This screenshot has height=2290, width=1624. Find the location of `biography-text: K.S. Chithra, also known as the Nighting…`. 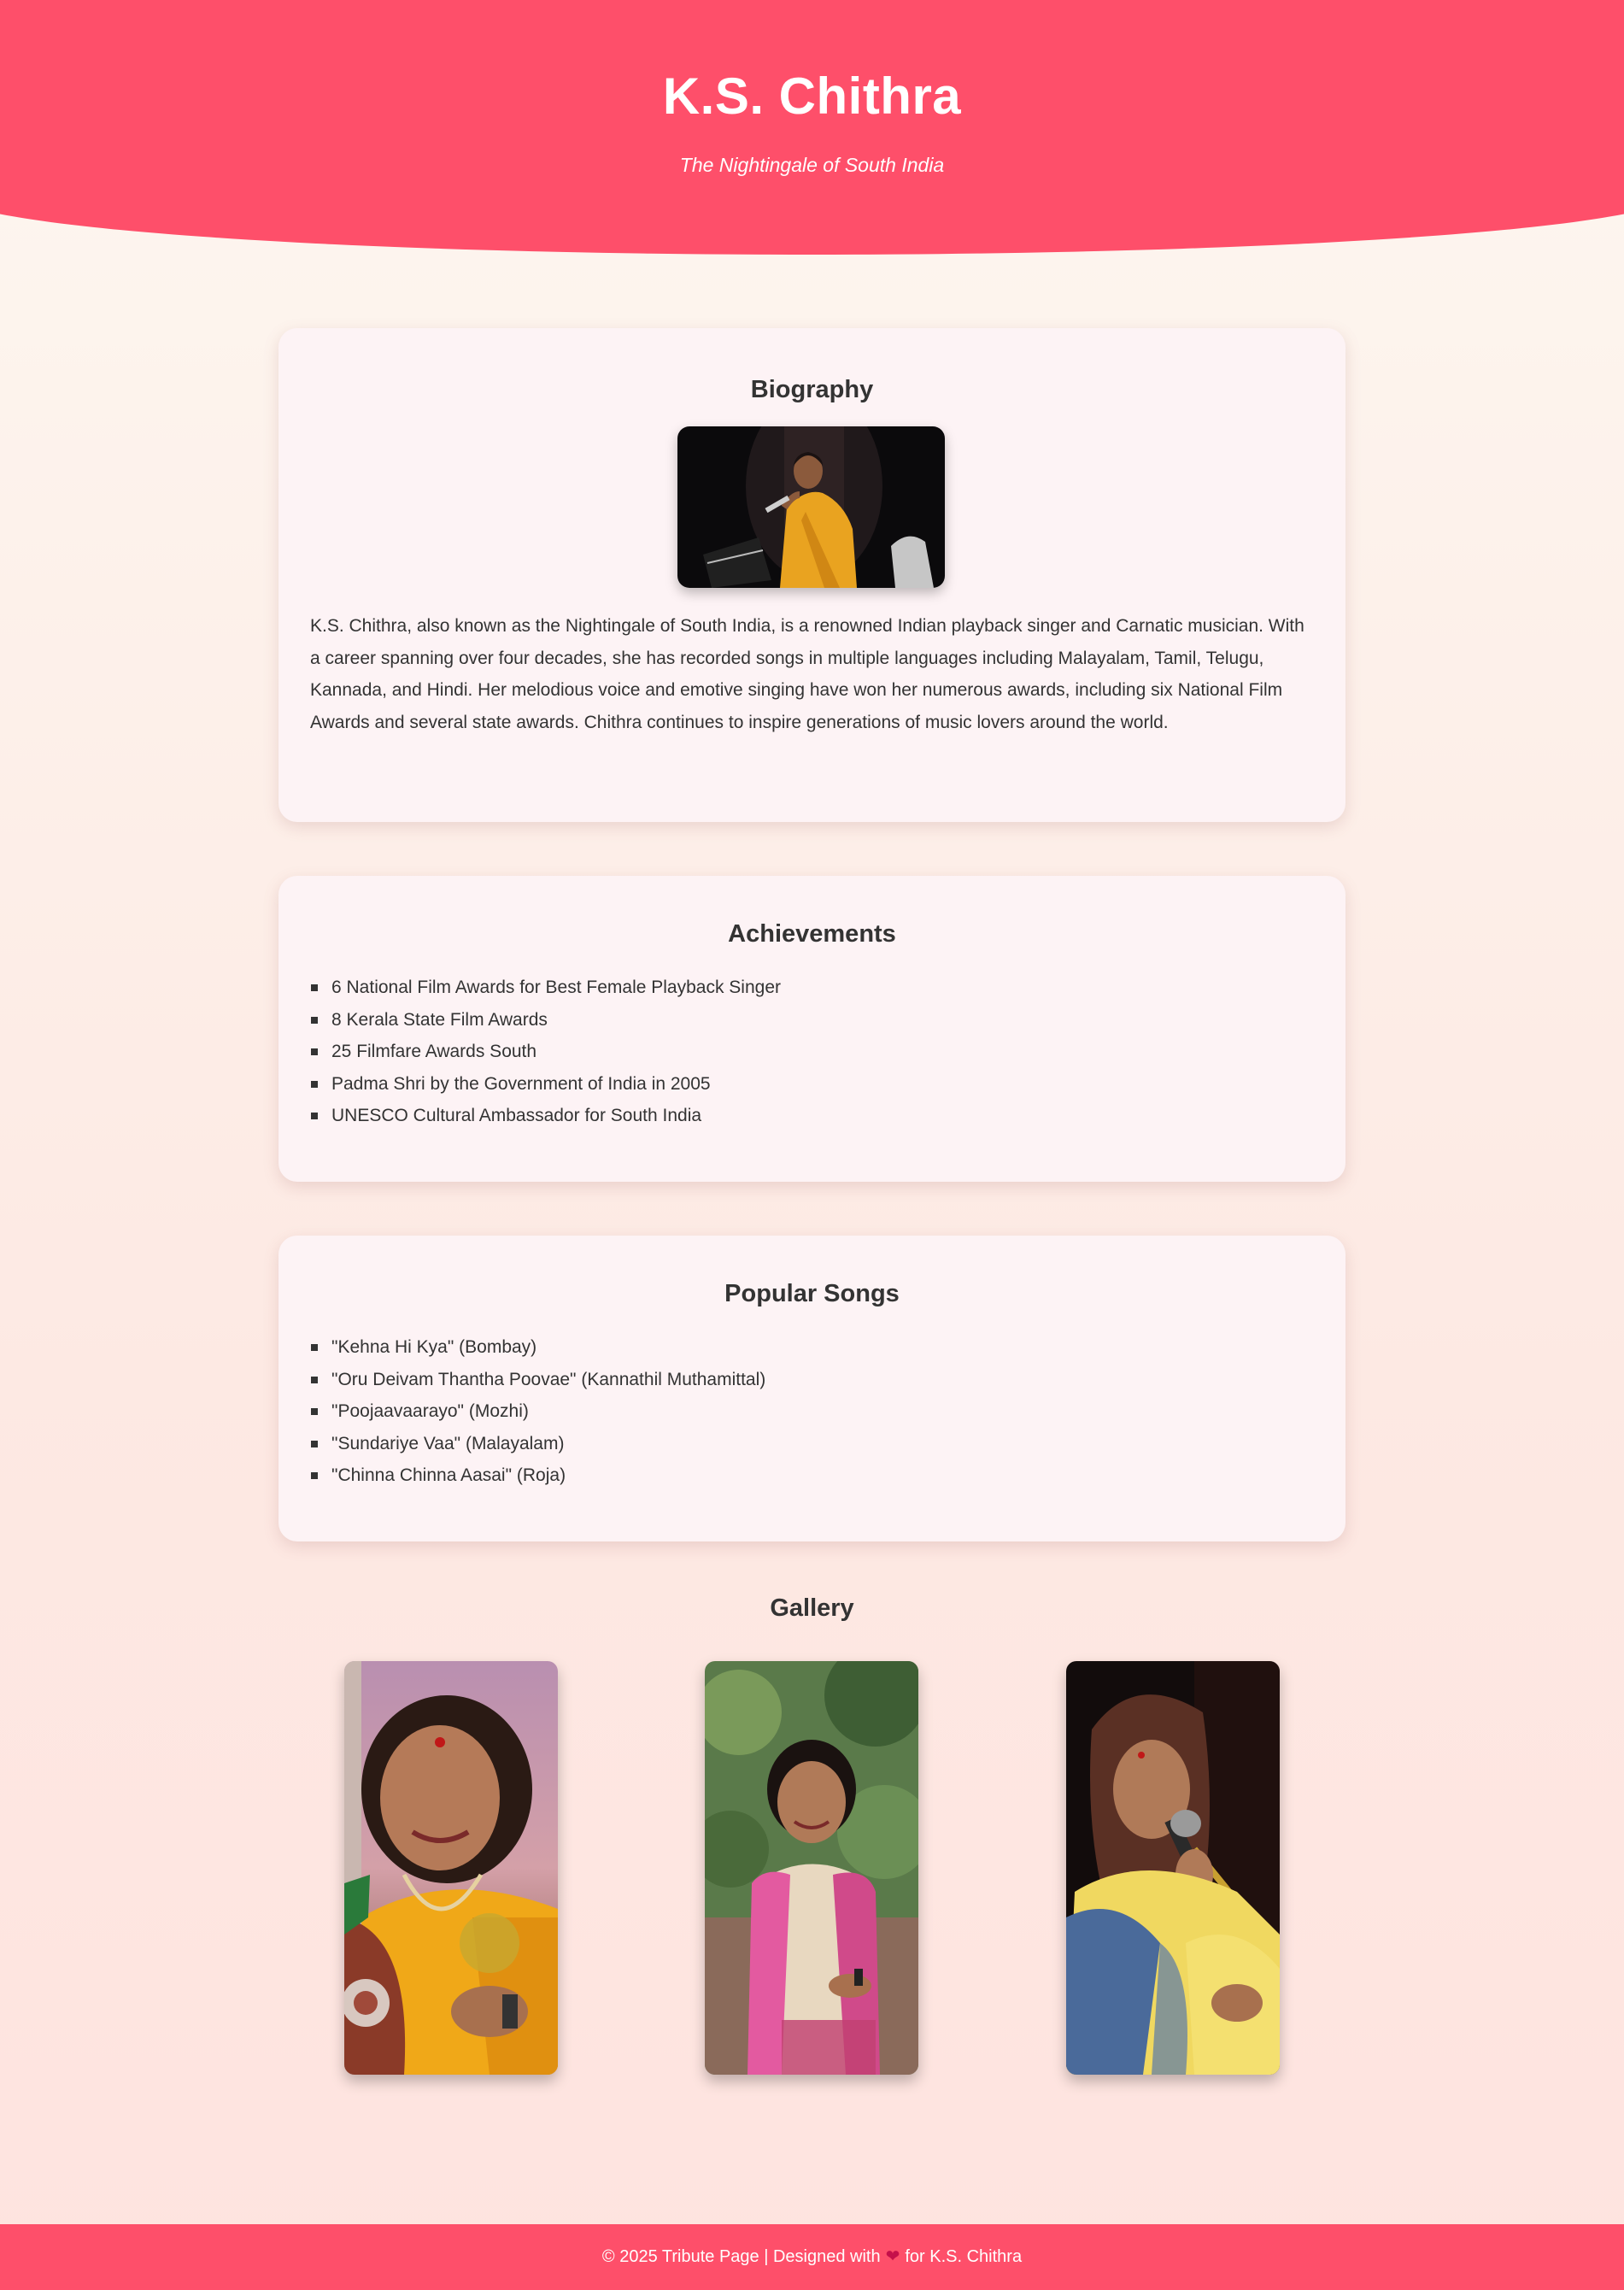

biography-text: K.S. Chithra, also known as the Nighting… is located at coordinates (807, 674).